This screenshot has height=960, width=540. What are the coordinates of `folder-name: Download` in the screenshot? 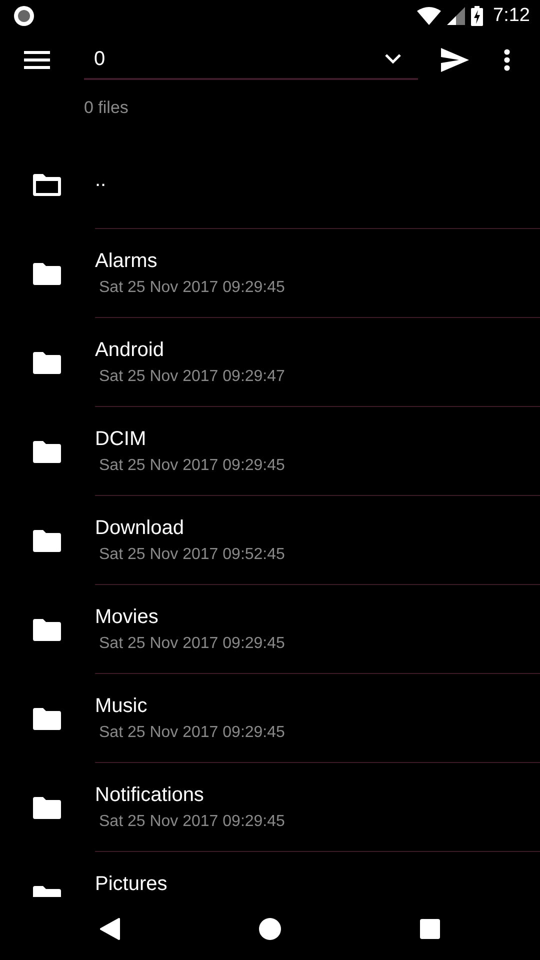 It's located at (140, 528).